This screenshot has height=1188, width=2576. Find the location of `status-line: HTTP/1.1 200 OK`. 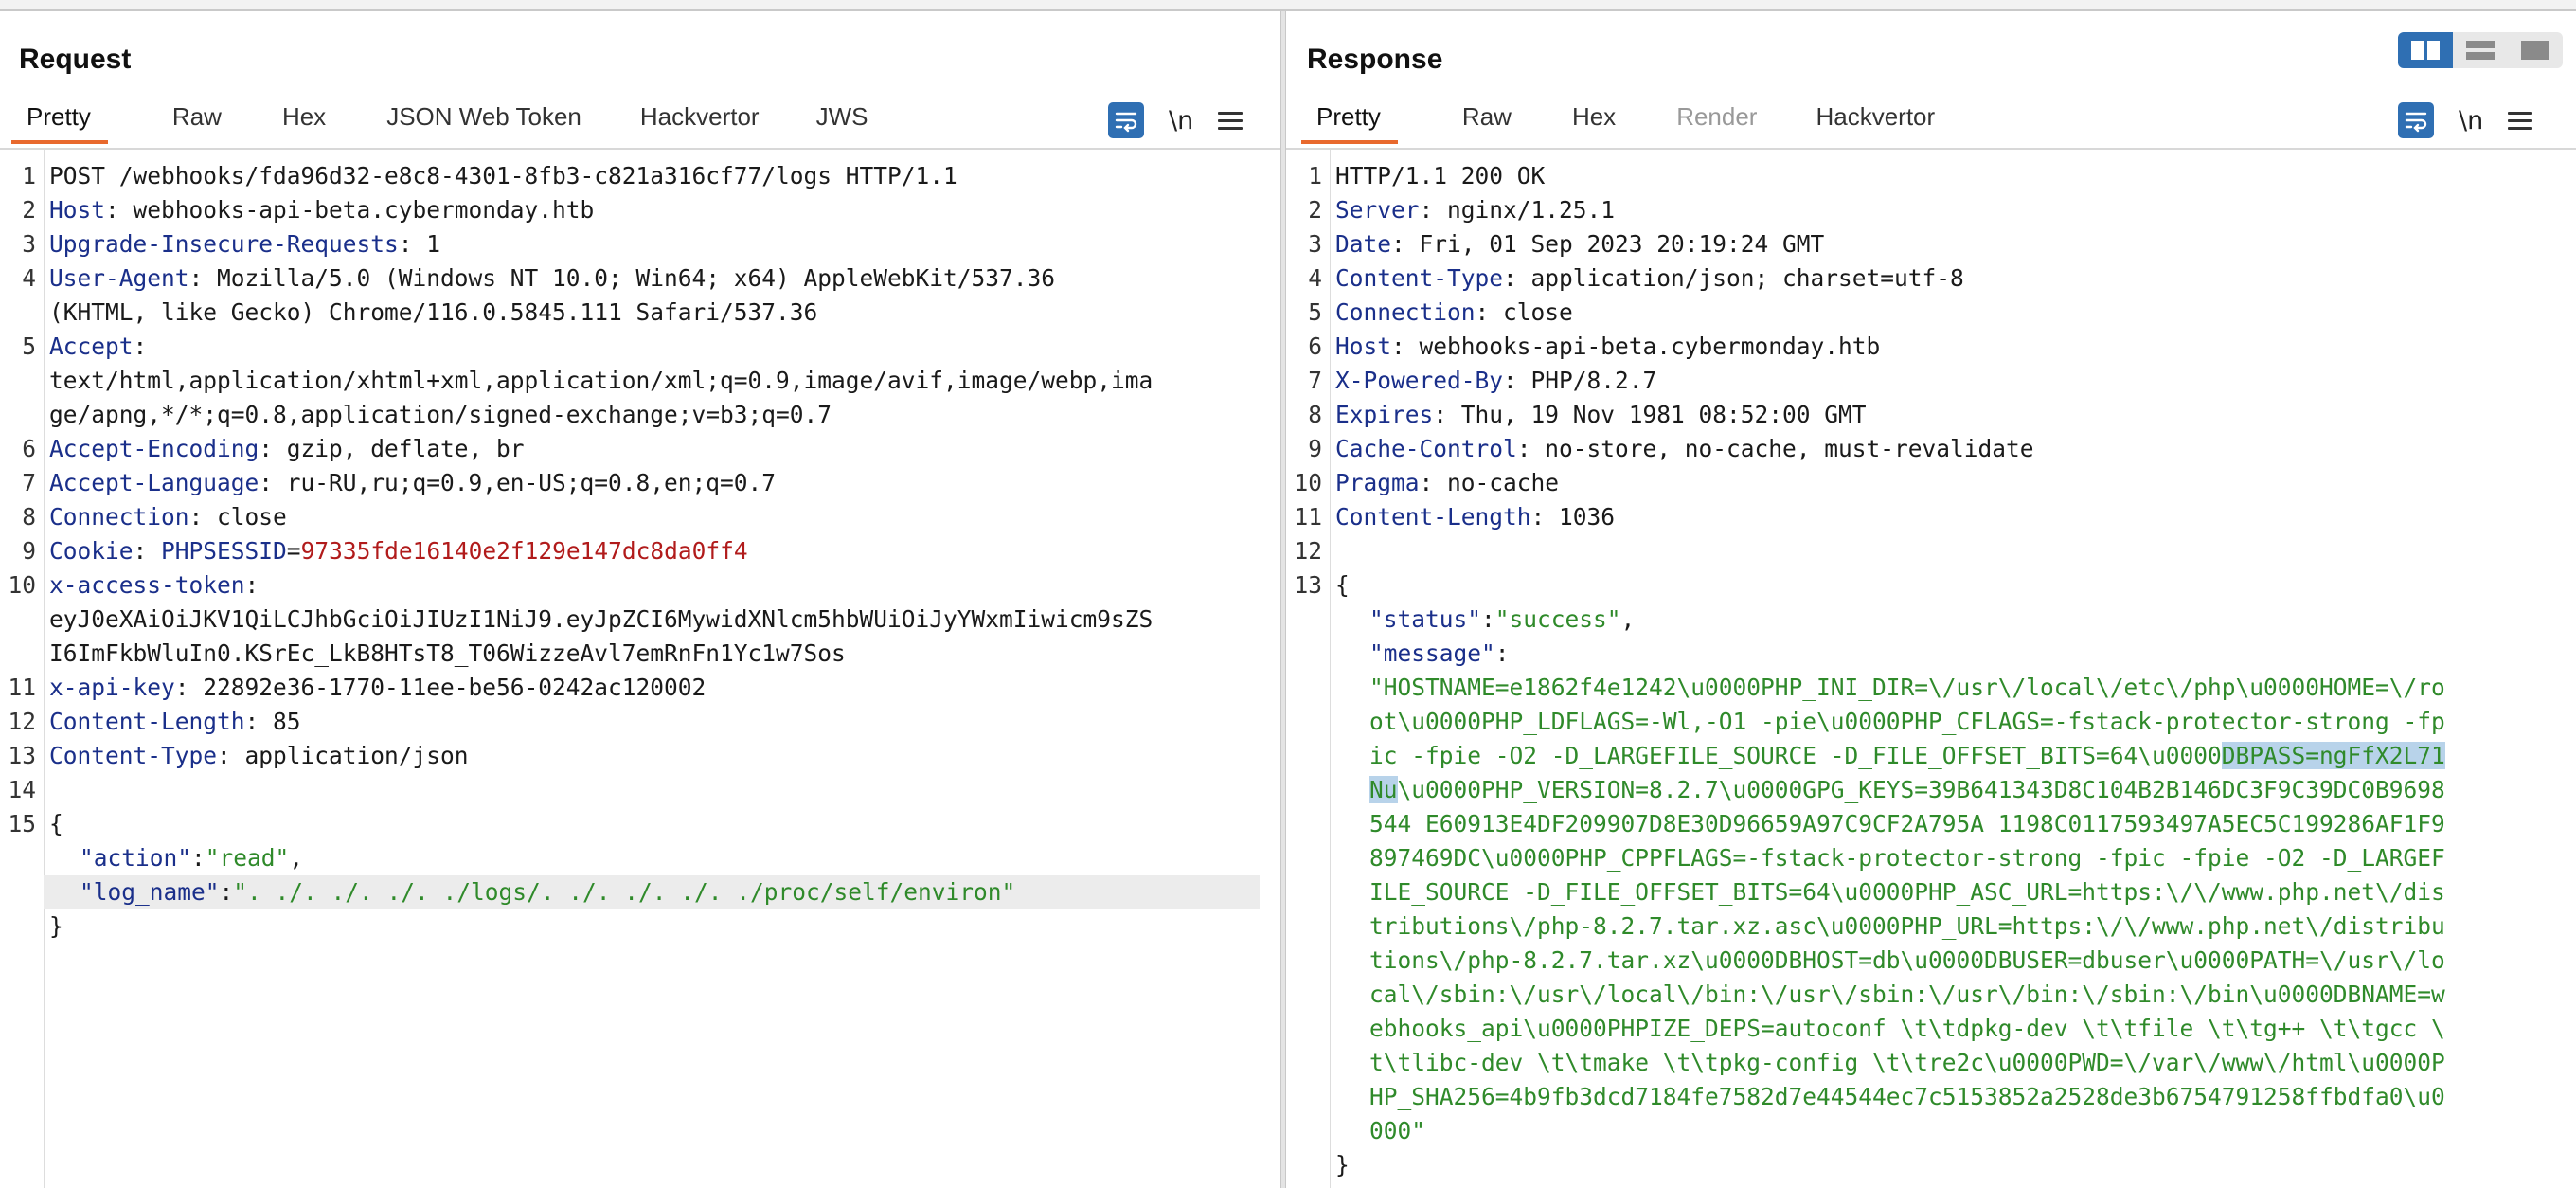

status-line: HTTP/1.1 200 OK is located at coordinates (1440, 175).